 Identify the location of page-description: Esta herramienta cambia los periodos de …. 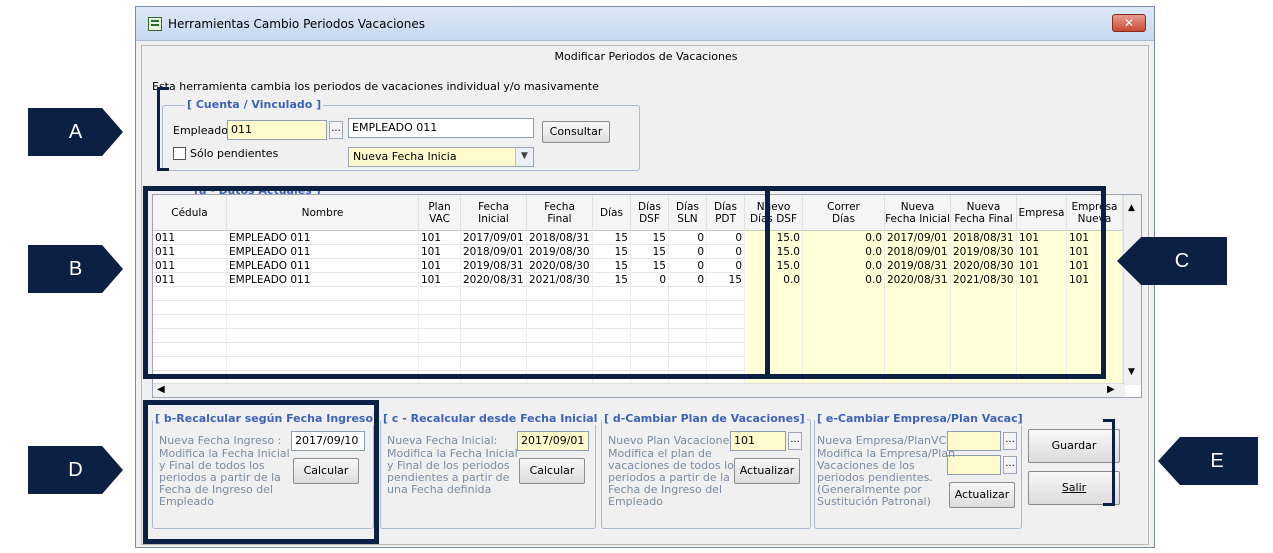
(375, 86).